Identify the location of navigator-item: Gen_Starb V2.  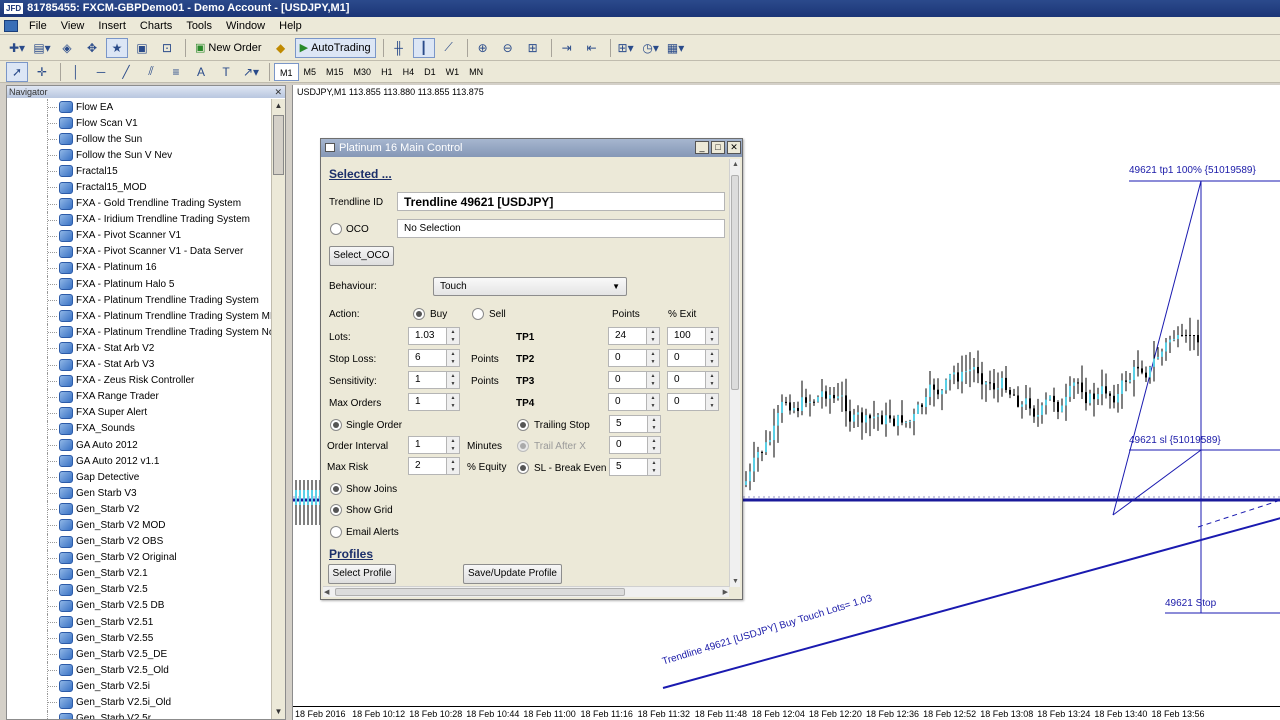
(139, 509).